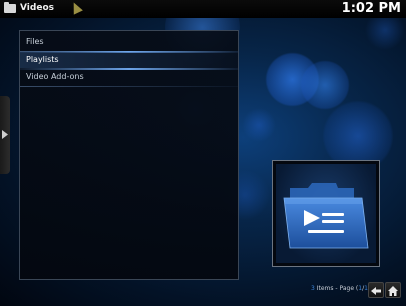 The width and height of the screenshot is (406, 306). What do you see at coordinates (35, 41) in the screenshot?
I see `menu-item-label: Files` at bounding box center [35, 41].